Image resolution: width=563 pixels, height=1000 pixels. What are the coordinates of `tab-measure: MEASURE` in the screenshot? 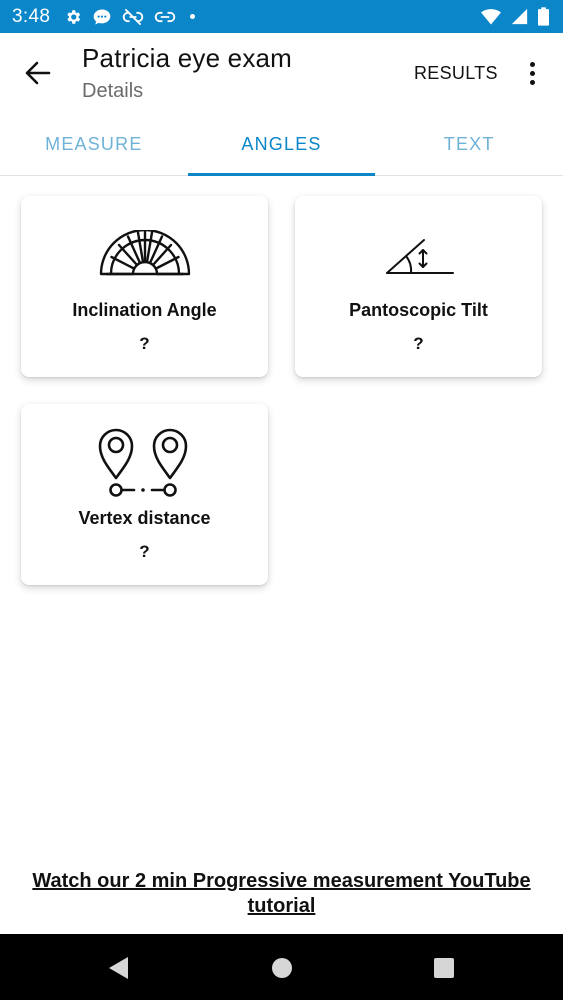 It's located at (94, 144).